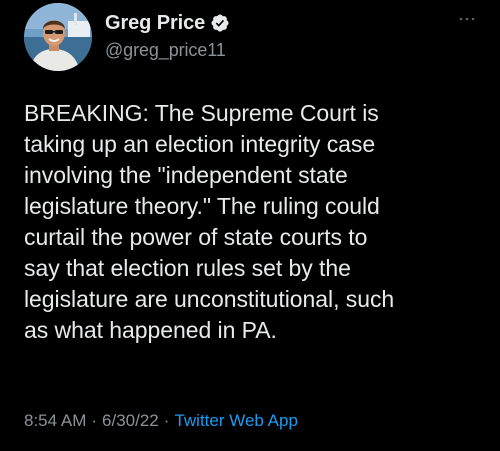 The height and width of the screenshot is (451, 500). What do you see at coordinates (58, 37) in the screenshot?
I see `avatar` at bounding box center [58, 37].